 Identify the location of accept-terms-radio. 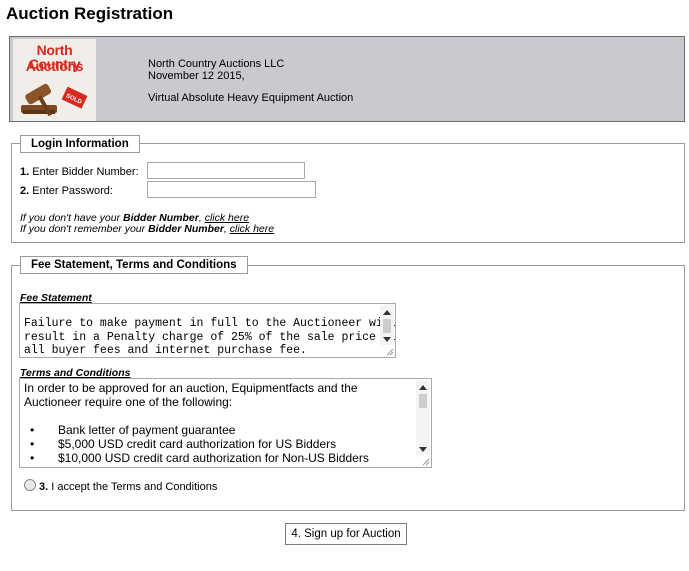
(30, 485).